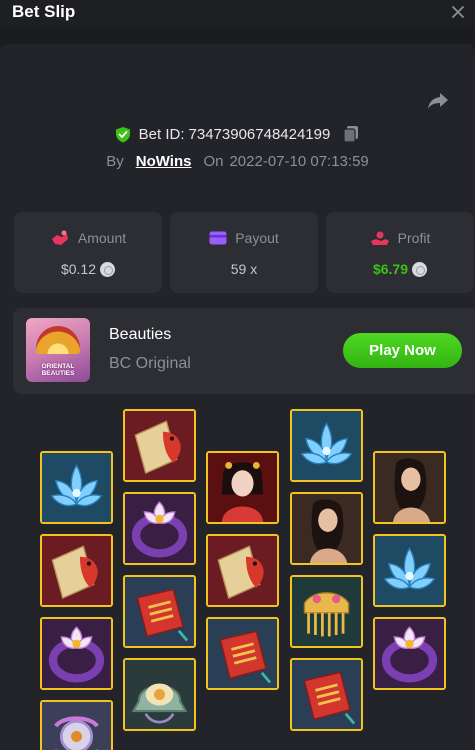  I want to click on wallet-icon, so click(218, 238).